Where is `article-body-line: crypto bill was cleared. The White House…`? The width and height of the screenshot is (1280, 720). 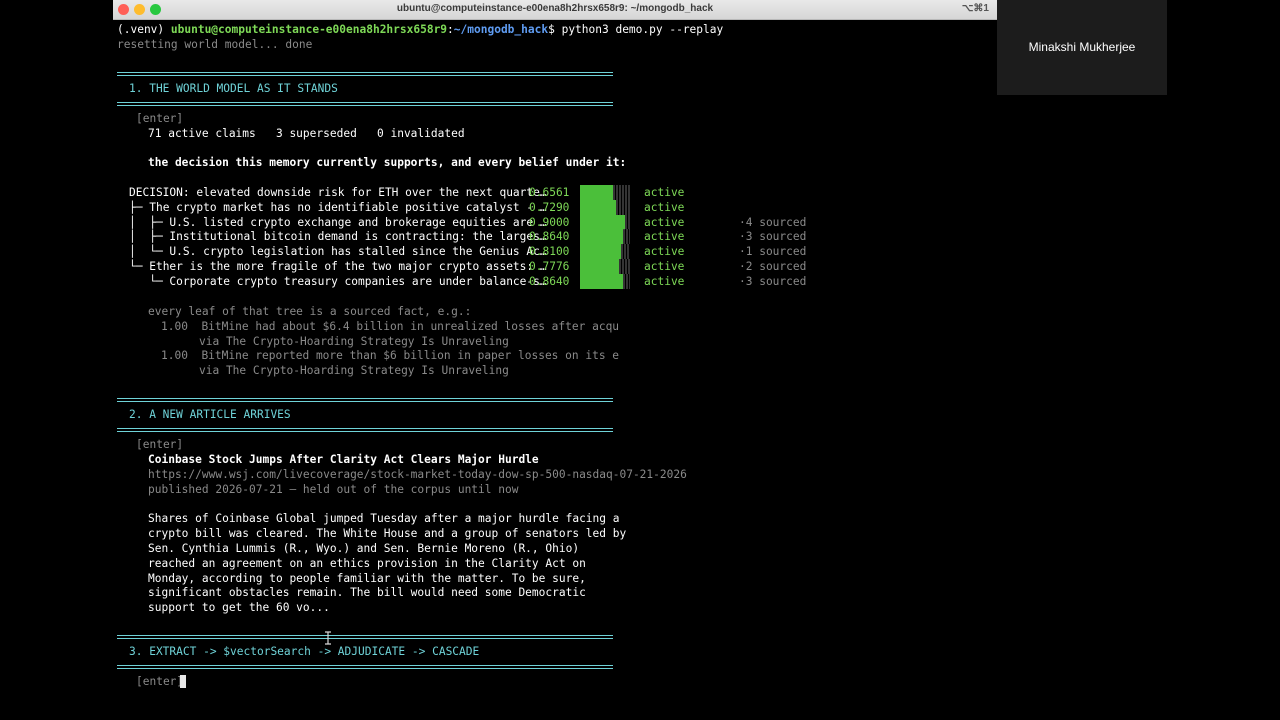 article-body-line: crypto bill was cleared. The White House… is located at coordinates (387, 533).